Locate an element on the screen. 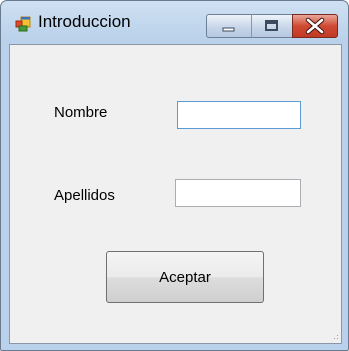 The width and height of the screenshot is (349, 351). maximize-icon is located at coordinates (271, 25).